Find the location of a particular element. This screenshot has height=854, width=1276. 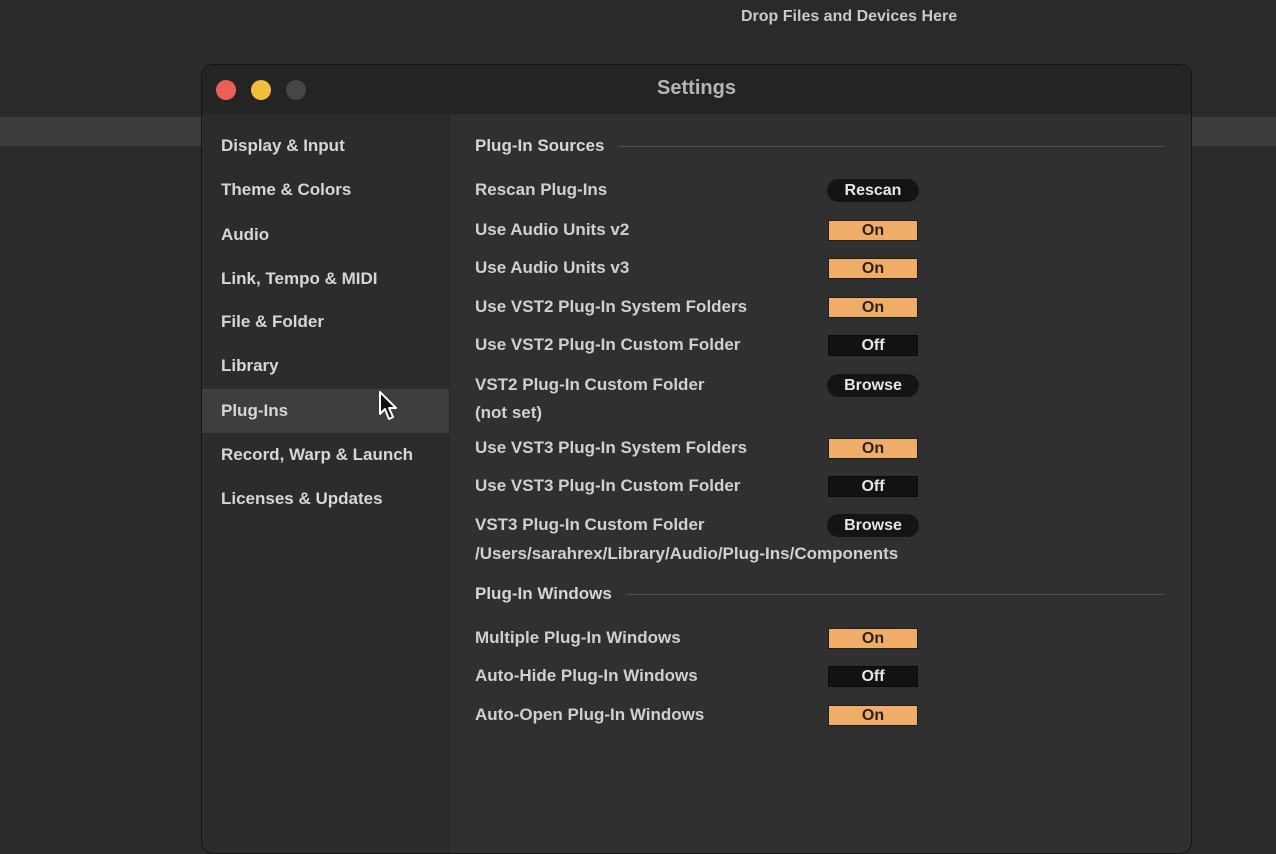

vst2-custom-folder-label: Use VST2 Plug-In Custom Folder is located at coordinates (607, 345).